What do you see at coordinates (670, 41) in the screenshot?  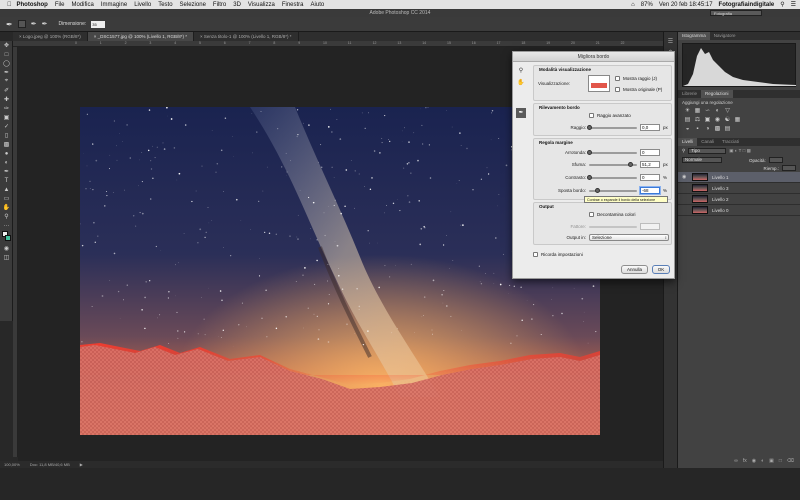 I see `history-panel-icon: ☰` at bounding box center [670, 41].